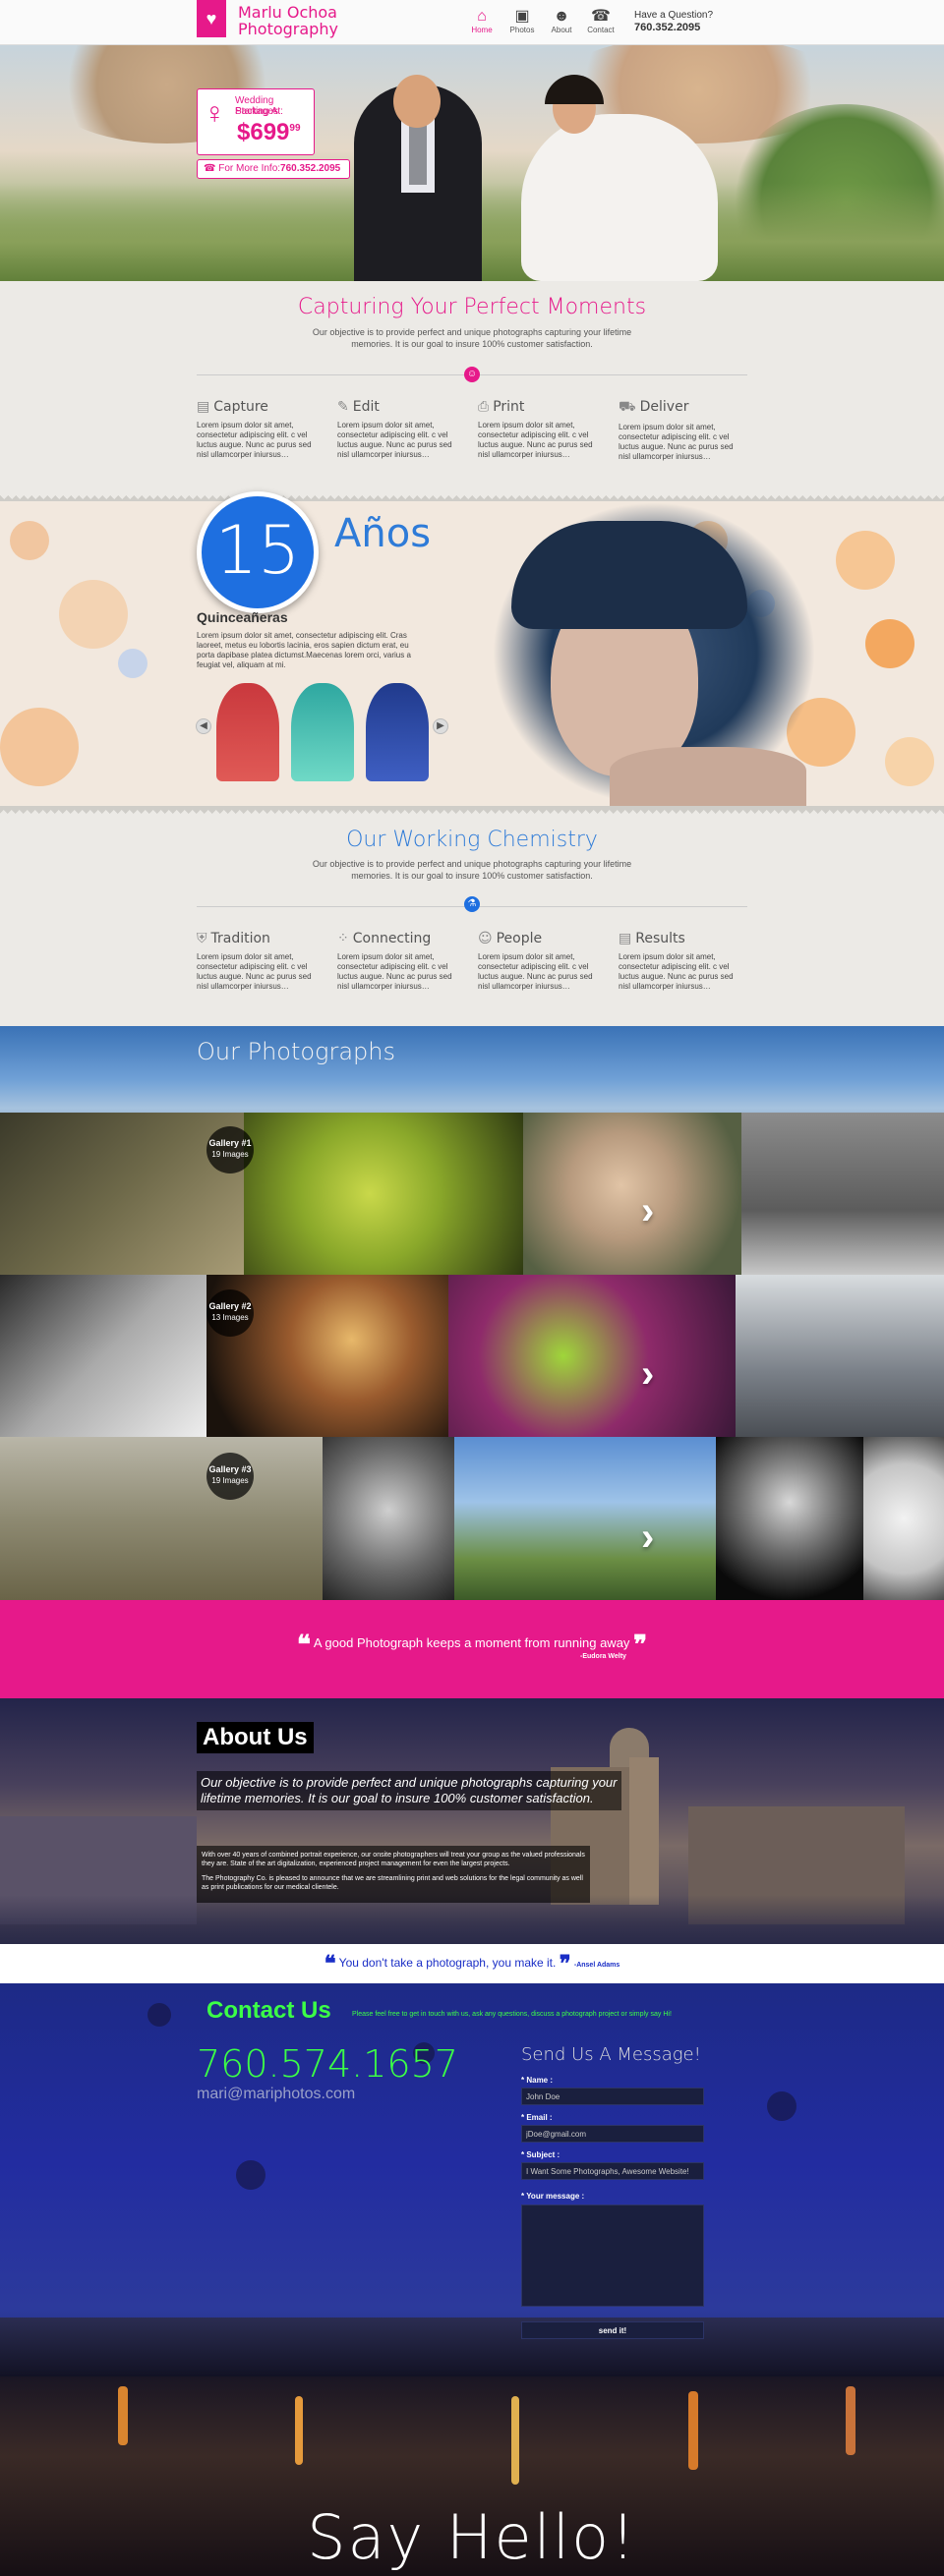 This screenshot has height=2576, width=944. I want to click on zigzag-border, so click(472, 810).